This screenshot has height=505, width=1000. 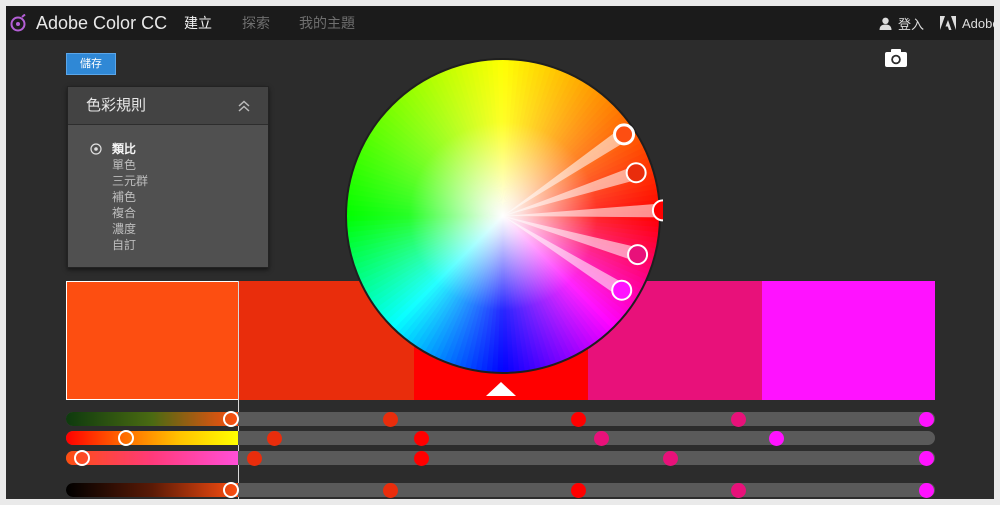 I want to click on login-label: 登入, so click(x=911, y=24).